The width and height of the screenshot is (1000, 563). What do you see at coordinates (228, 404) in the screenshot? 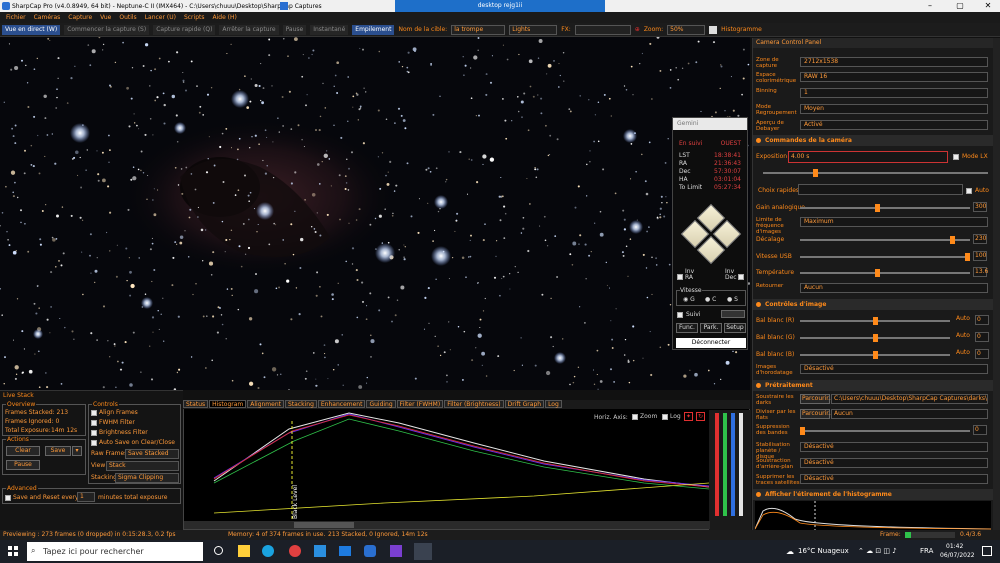
I see `tab-histogram: Histogram` at bounding box center [228, 404].